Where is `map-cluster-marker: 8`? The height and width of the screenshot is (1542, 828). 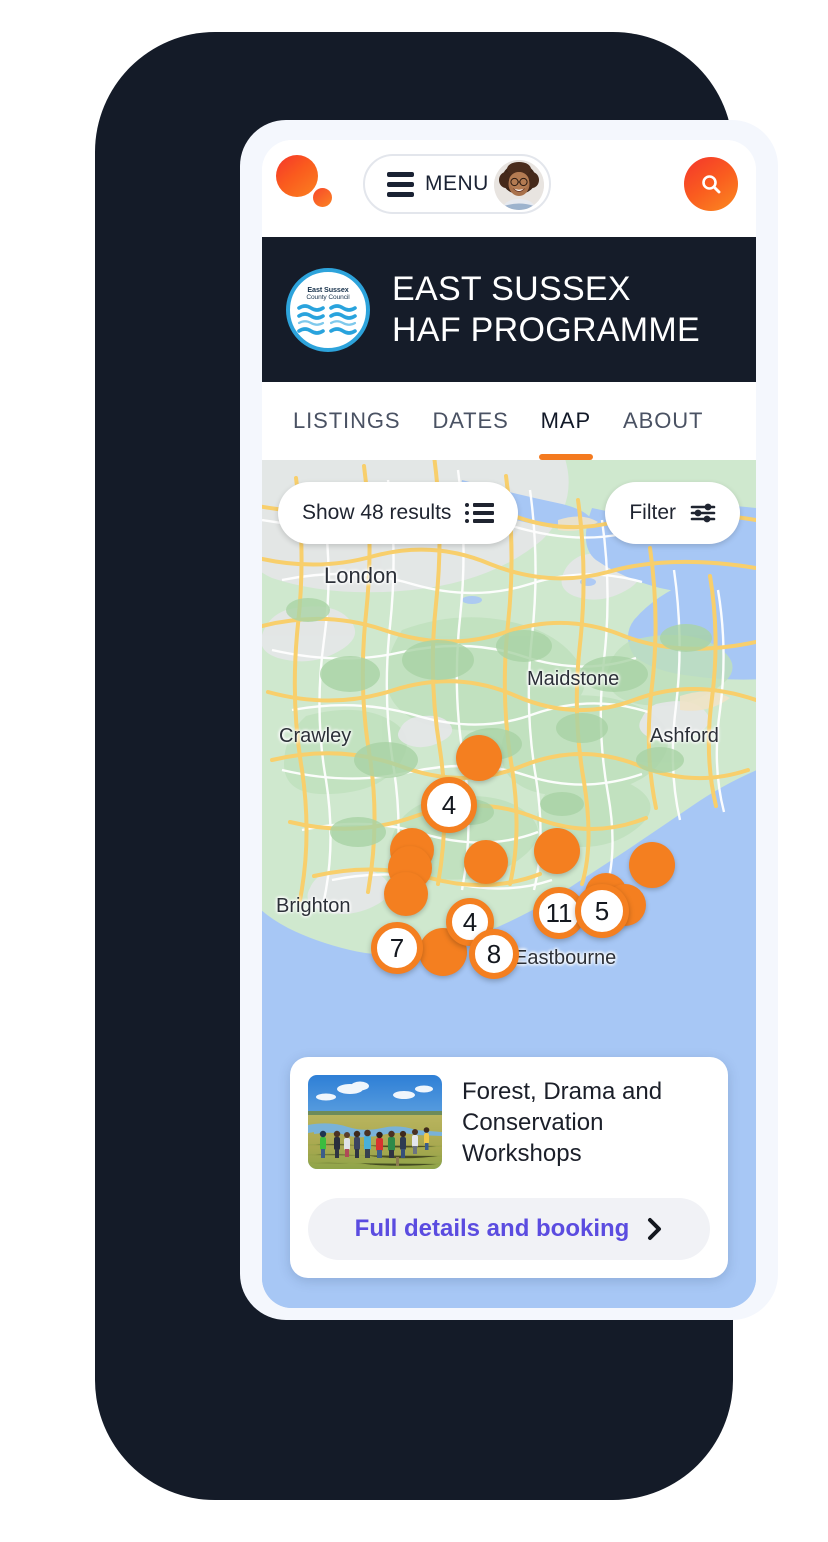 map-cluster-marker: 8 is located at coordinates (494, 954).